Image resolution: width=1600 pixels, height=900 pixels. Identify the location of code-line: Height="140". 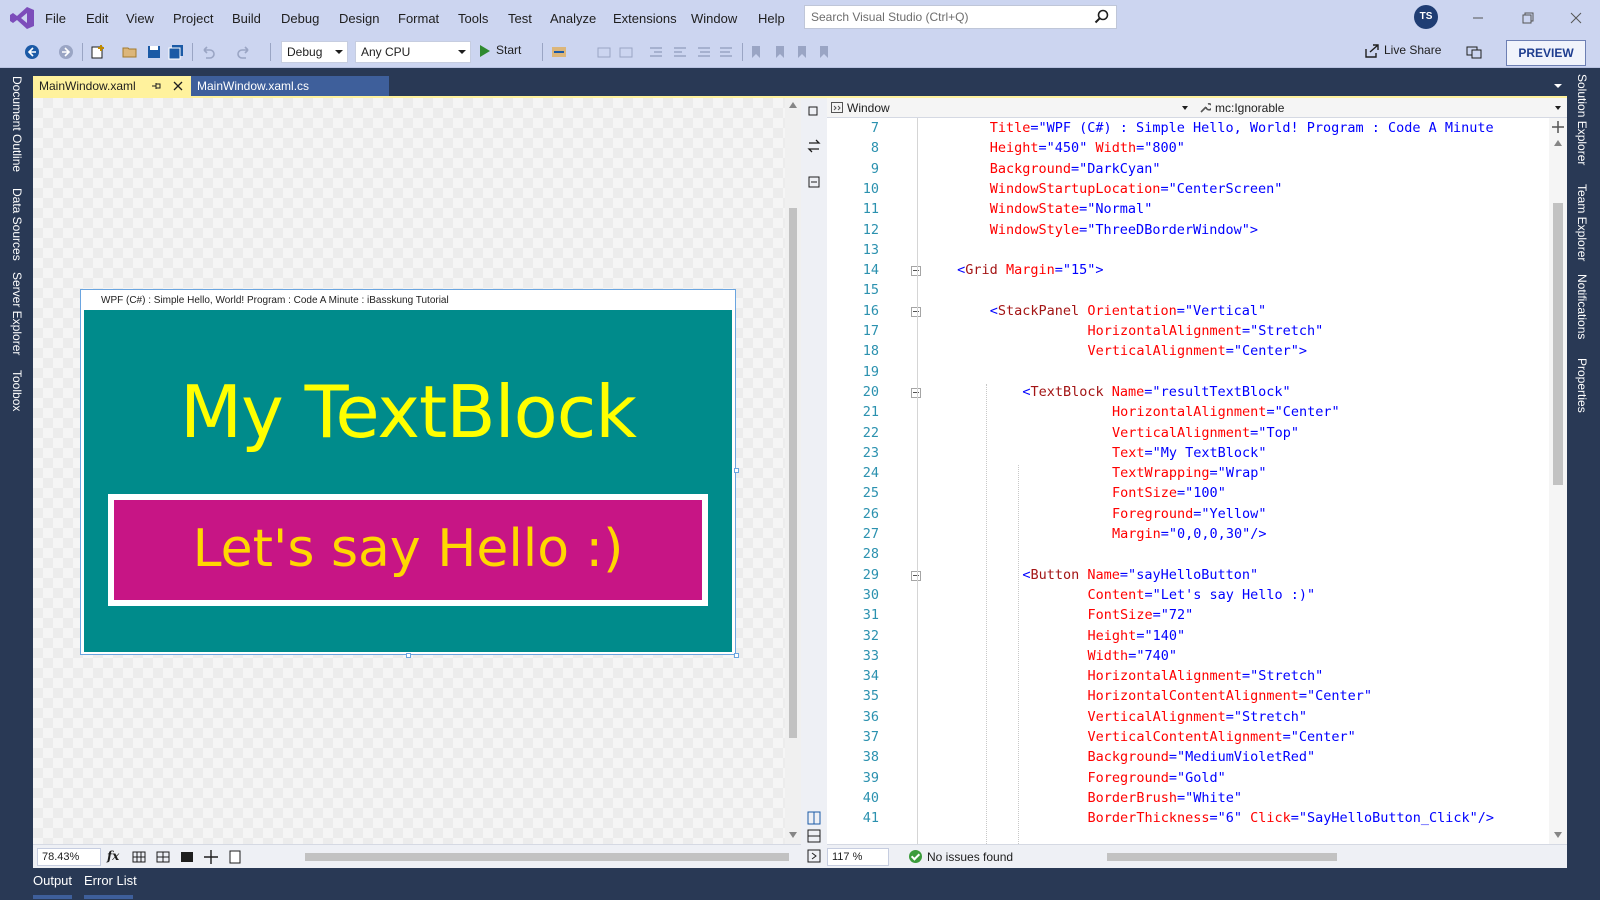
(1137, 636).